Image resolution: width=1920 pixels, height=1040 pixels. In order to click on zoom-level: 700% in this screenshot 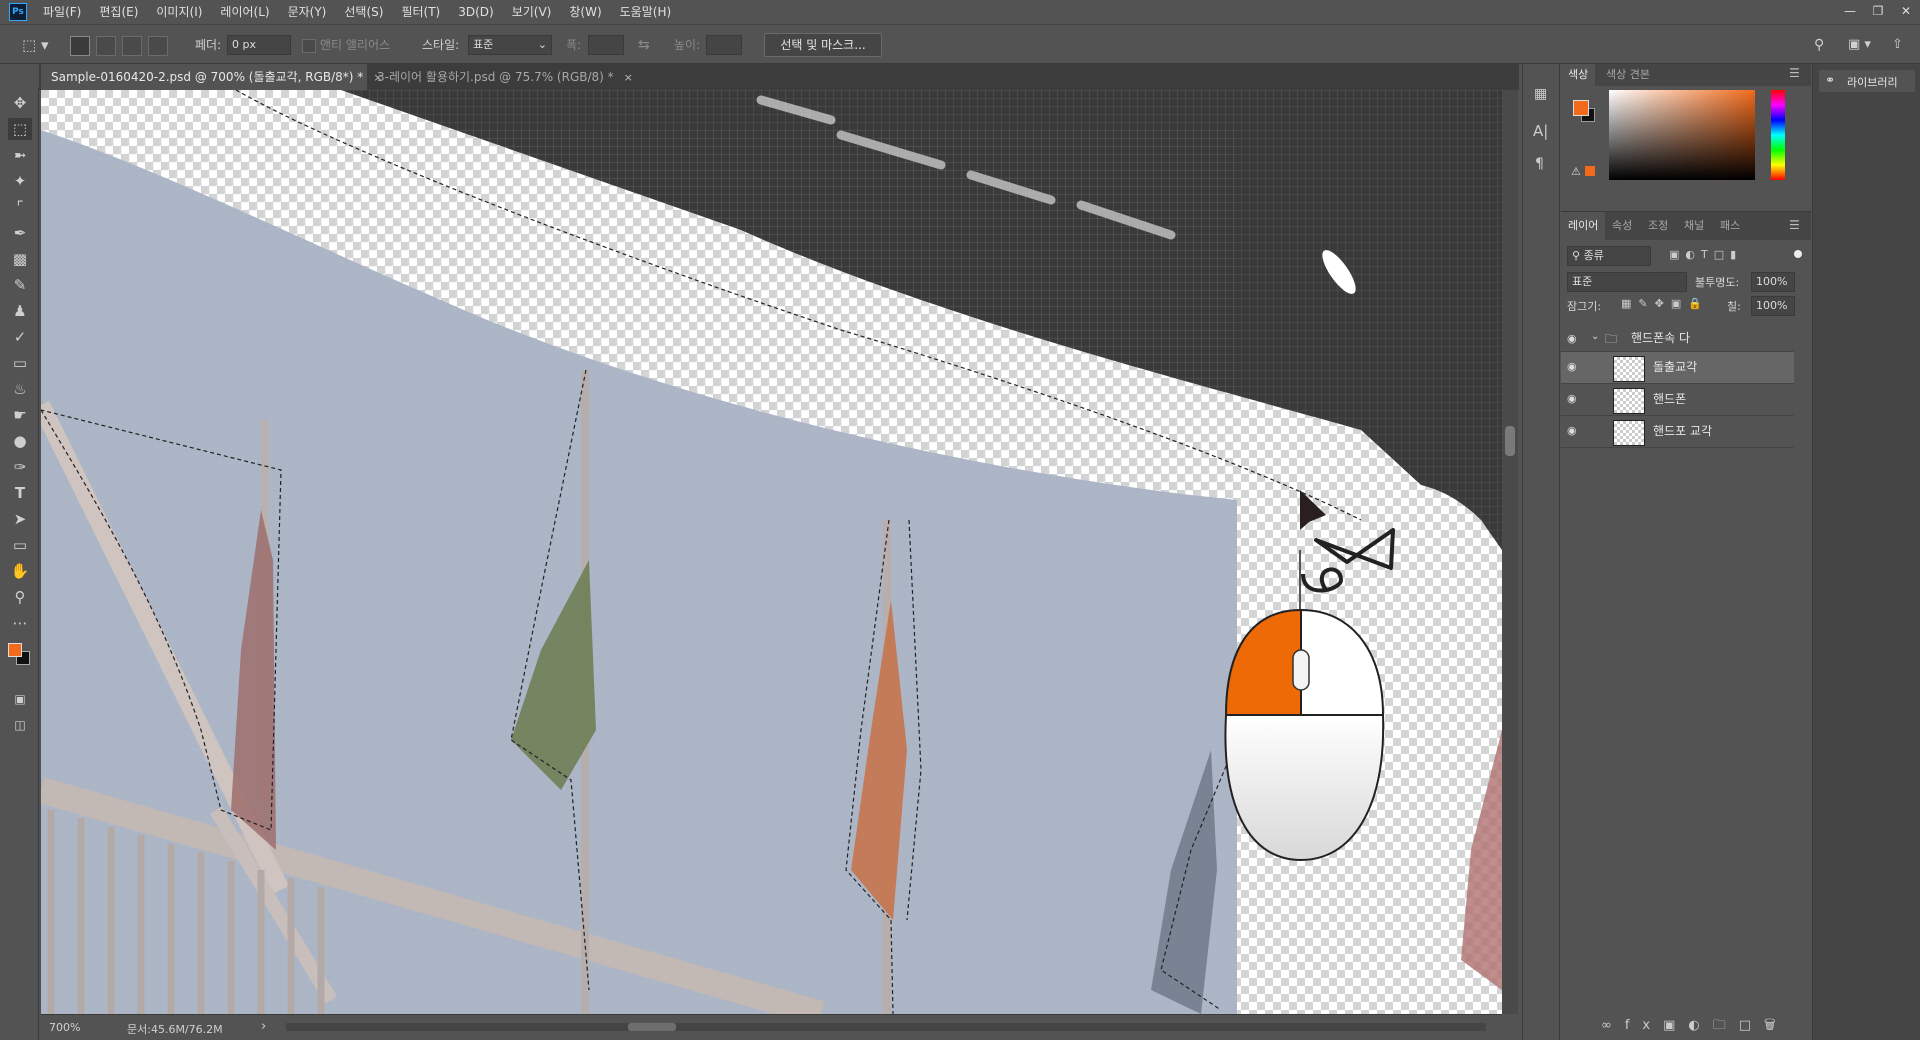, I will do `click(64, 1027)`.